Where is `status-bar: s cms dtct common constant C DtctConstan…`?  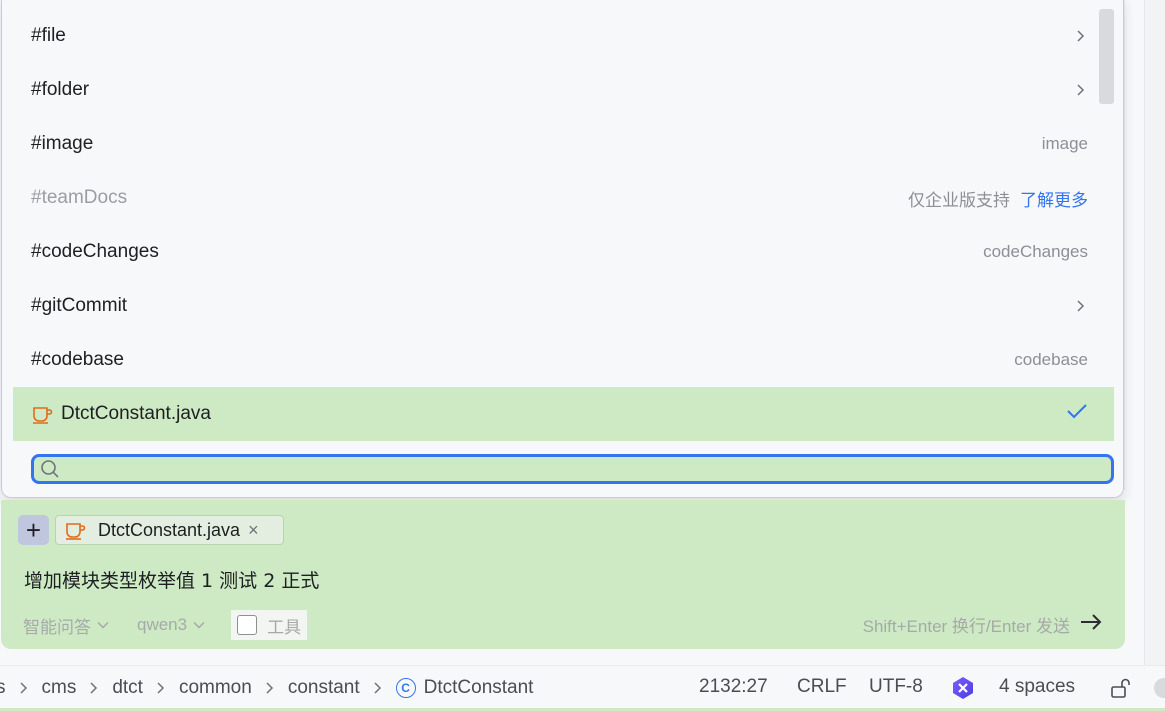 status-bar: s cms dtct common constant C DtctConstan… is located at coordinates (582, 688).